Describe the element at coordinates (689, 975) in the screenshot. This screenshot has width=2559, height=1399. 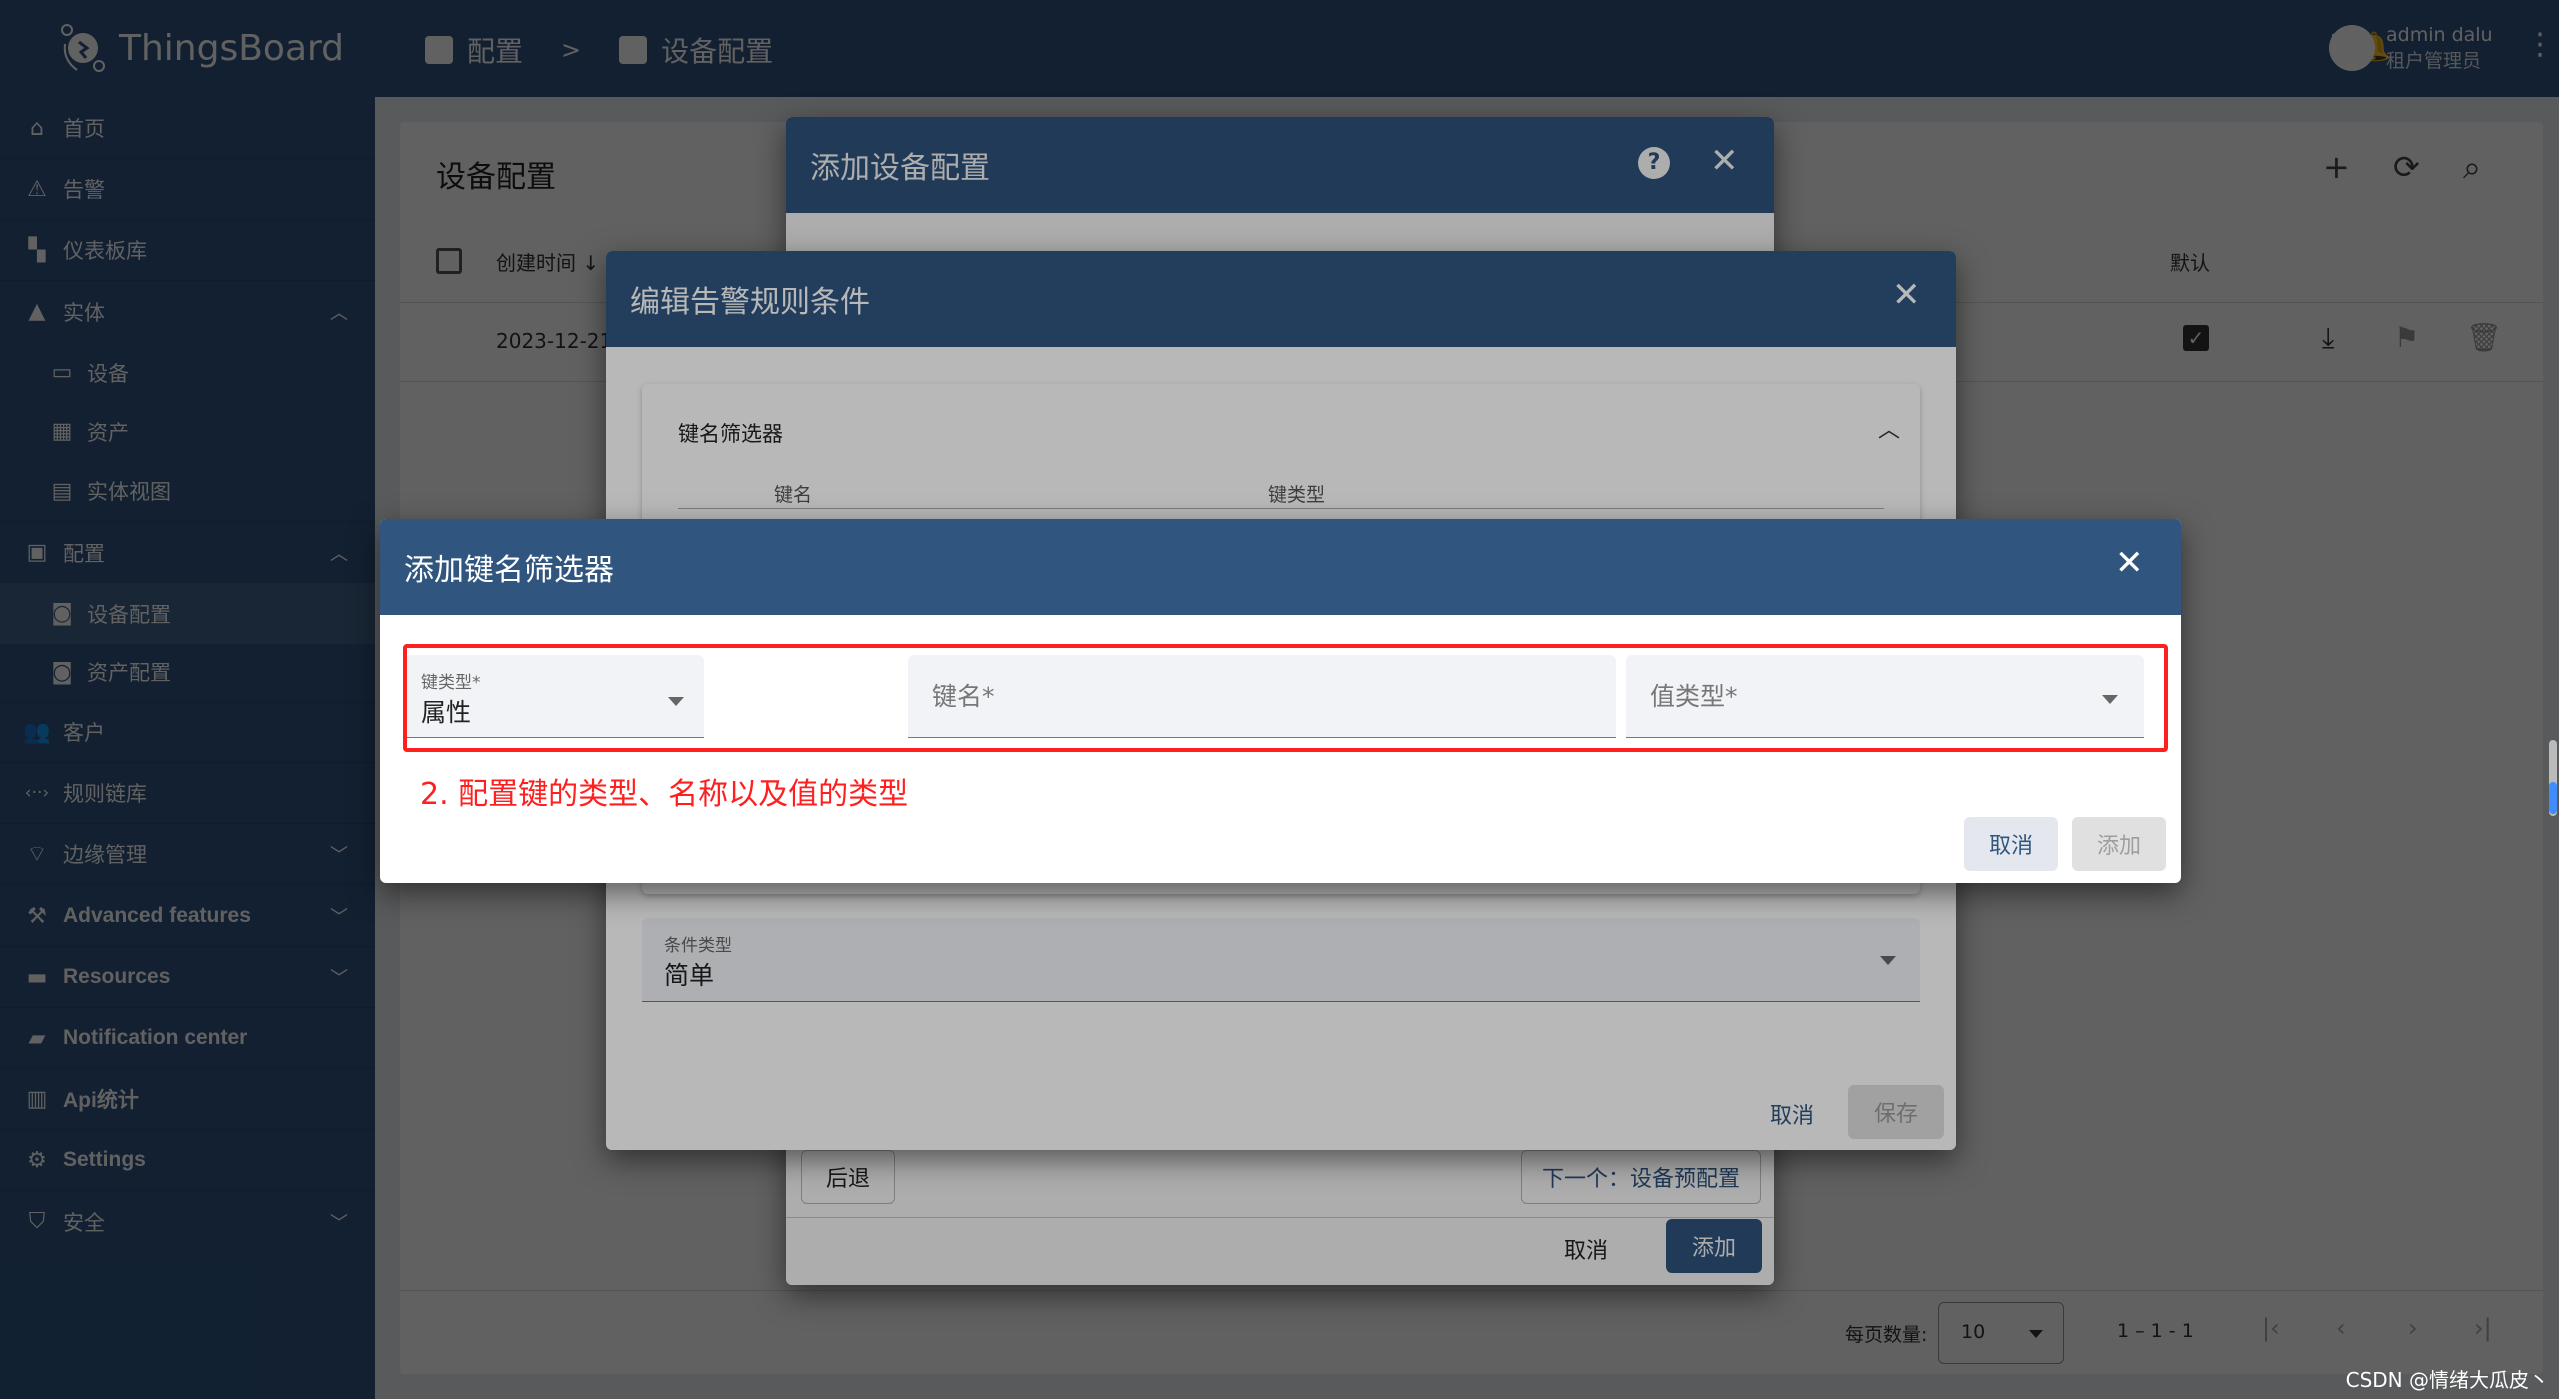
I see `condition-type-value: 简单` at that location.